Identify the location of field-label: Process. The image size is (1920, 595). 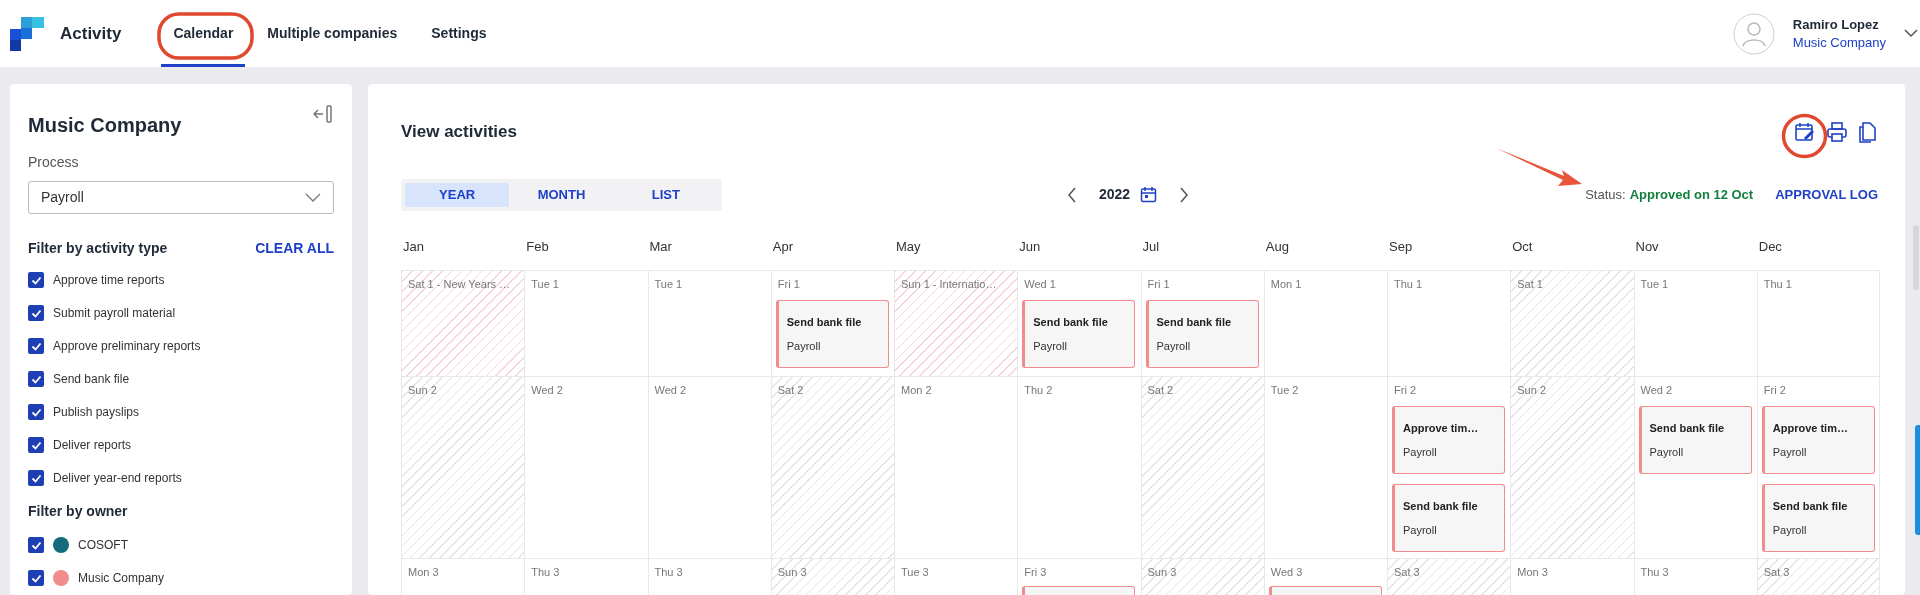
(54, 162).